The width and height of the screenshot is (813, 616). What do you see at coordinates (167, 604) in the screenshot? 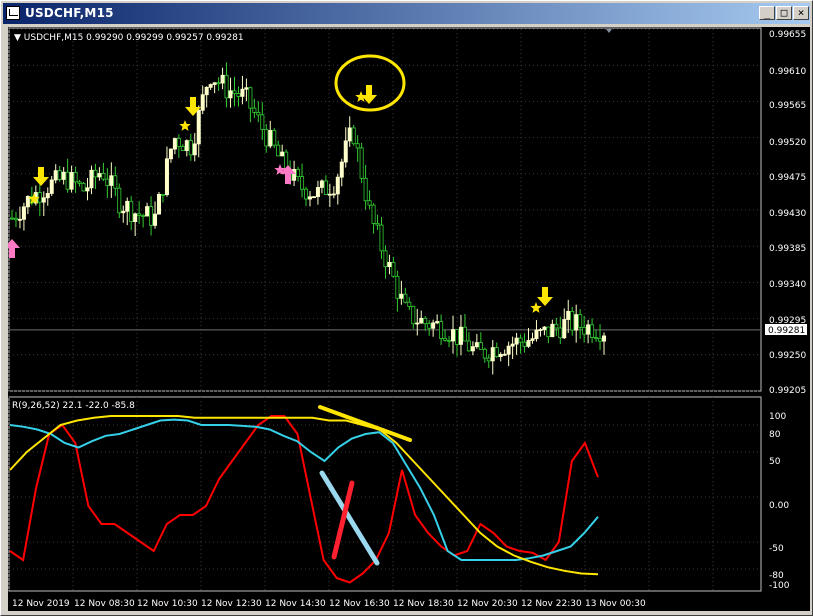
I see `time-tick: 12 Nov 10:30` at bounding box center [167, 604].